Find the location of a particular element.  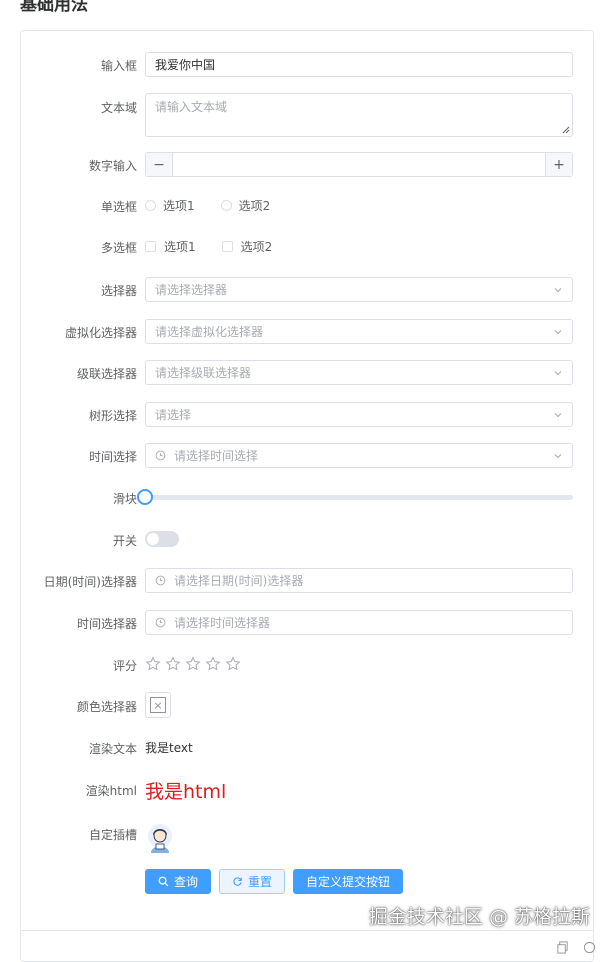

checkbox-option-label: 选项1 is located at coordinates (180, 247).